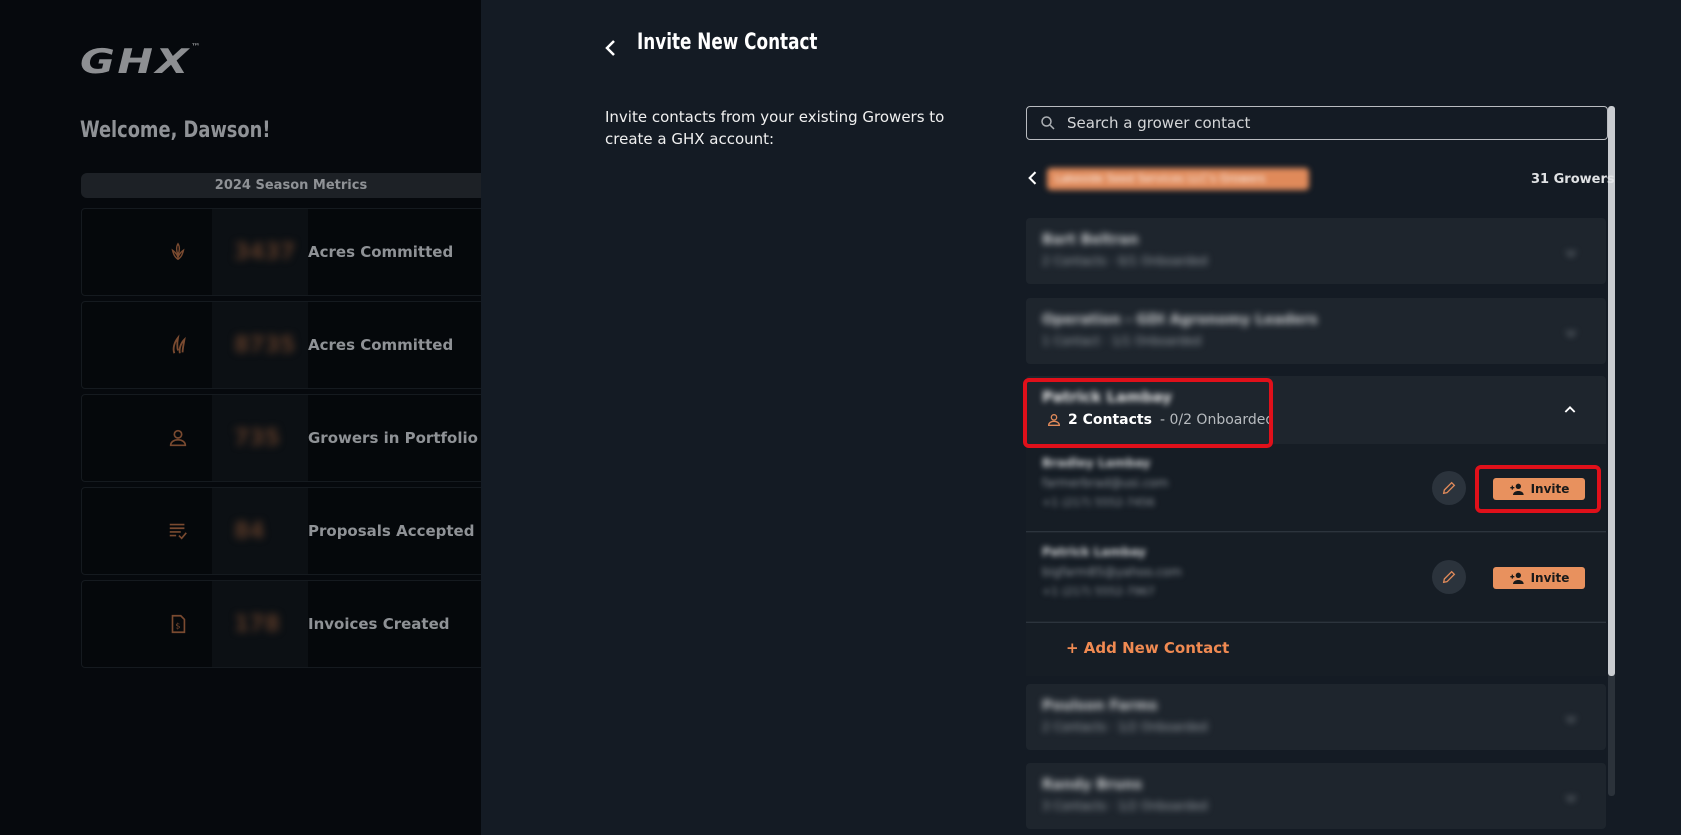 The image size is (1681, 835). I want to click on add-new-contact-label: + Add New Contact, so click(1148, 648).